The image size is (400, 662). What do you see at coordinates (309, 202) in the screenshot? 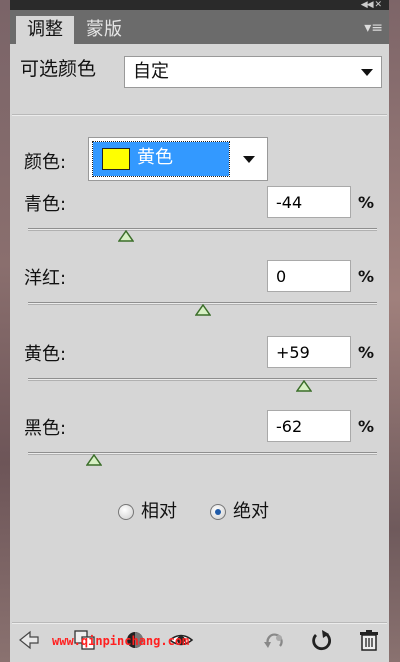
I see `cyan-input` at bounding box center [309, 202].